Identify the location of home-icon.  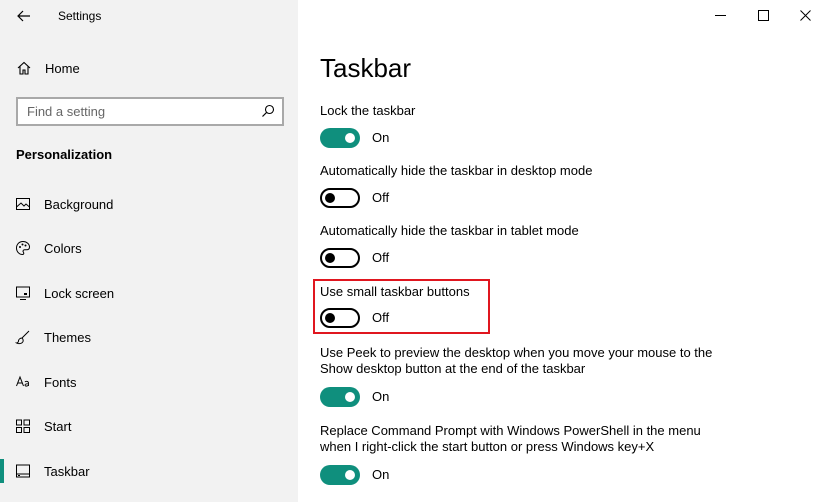
(24, 68).